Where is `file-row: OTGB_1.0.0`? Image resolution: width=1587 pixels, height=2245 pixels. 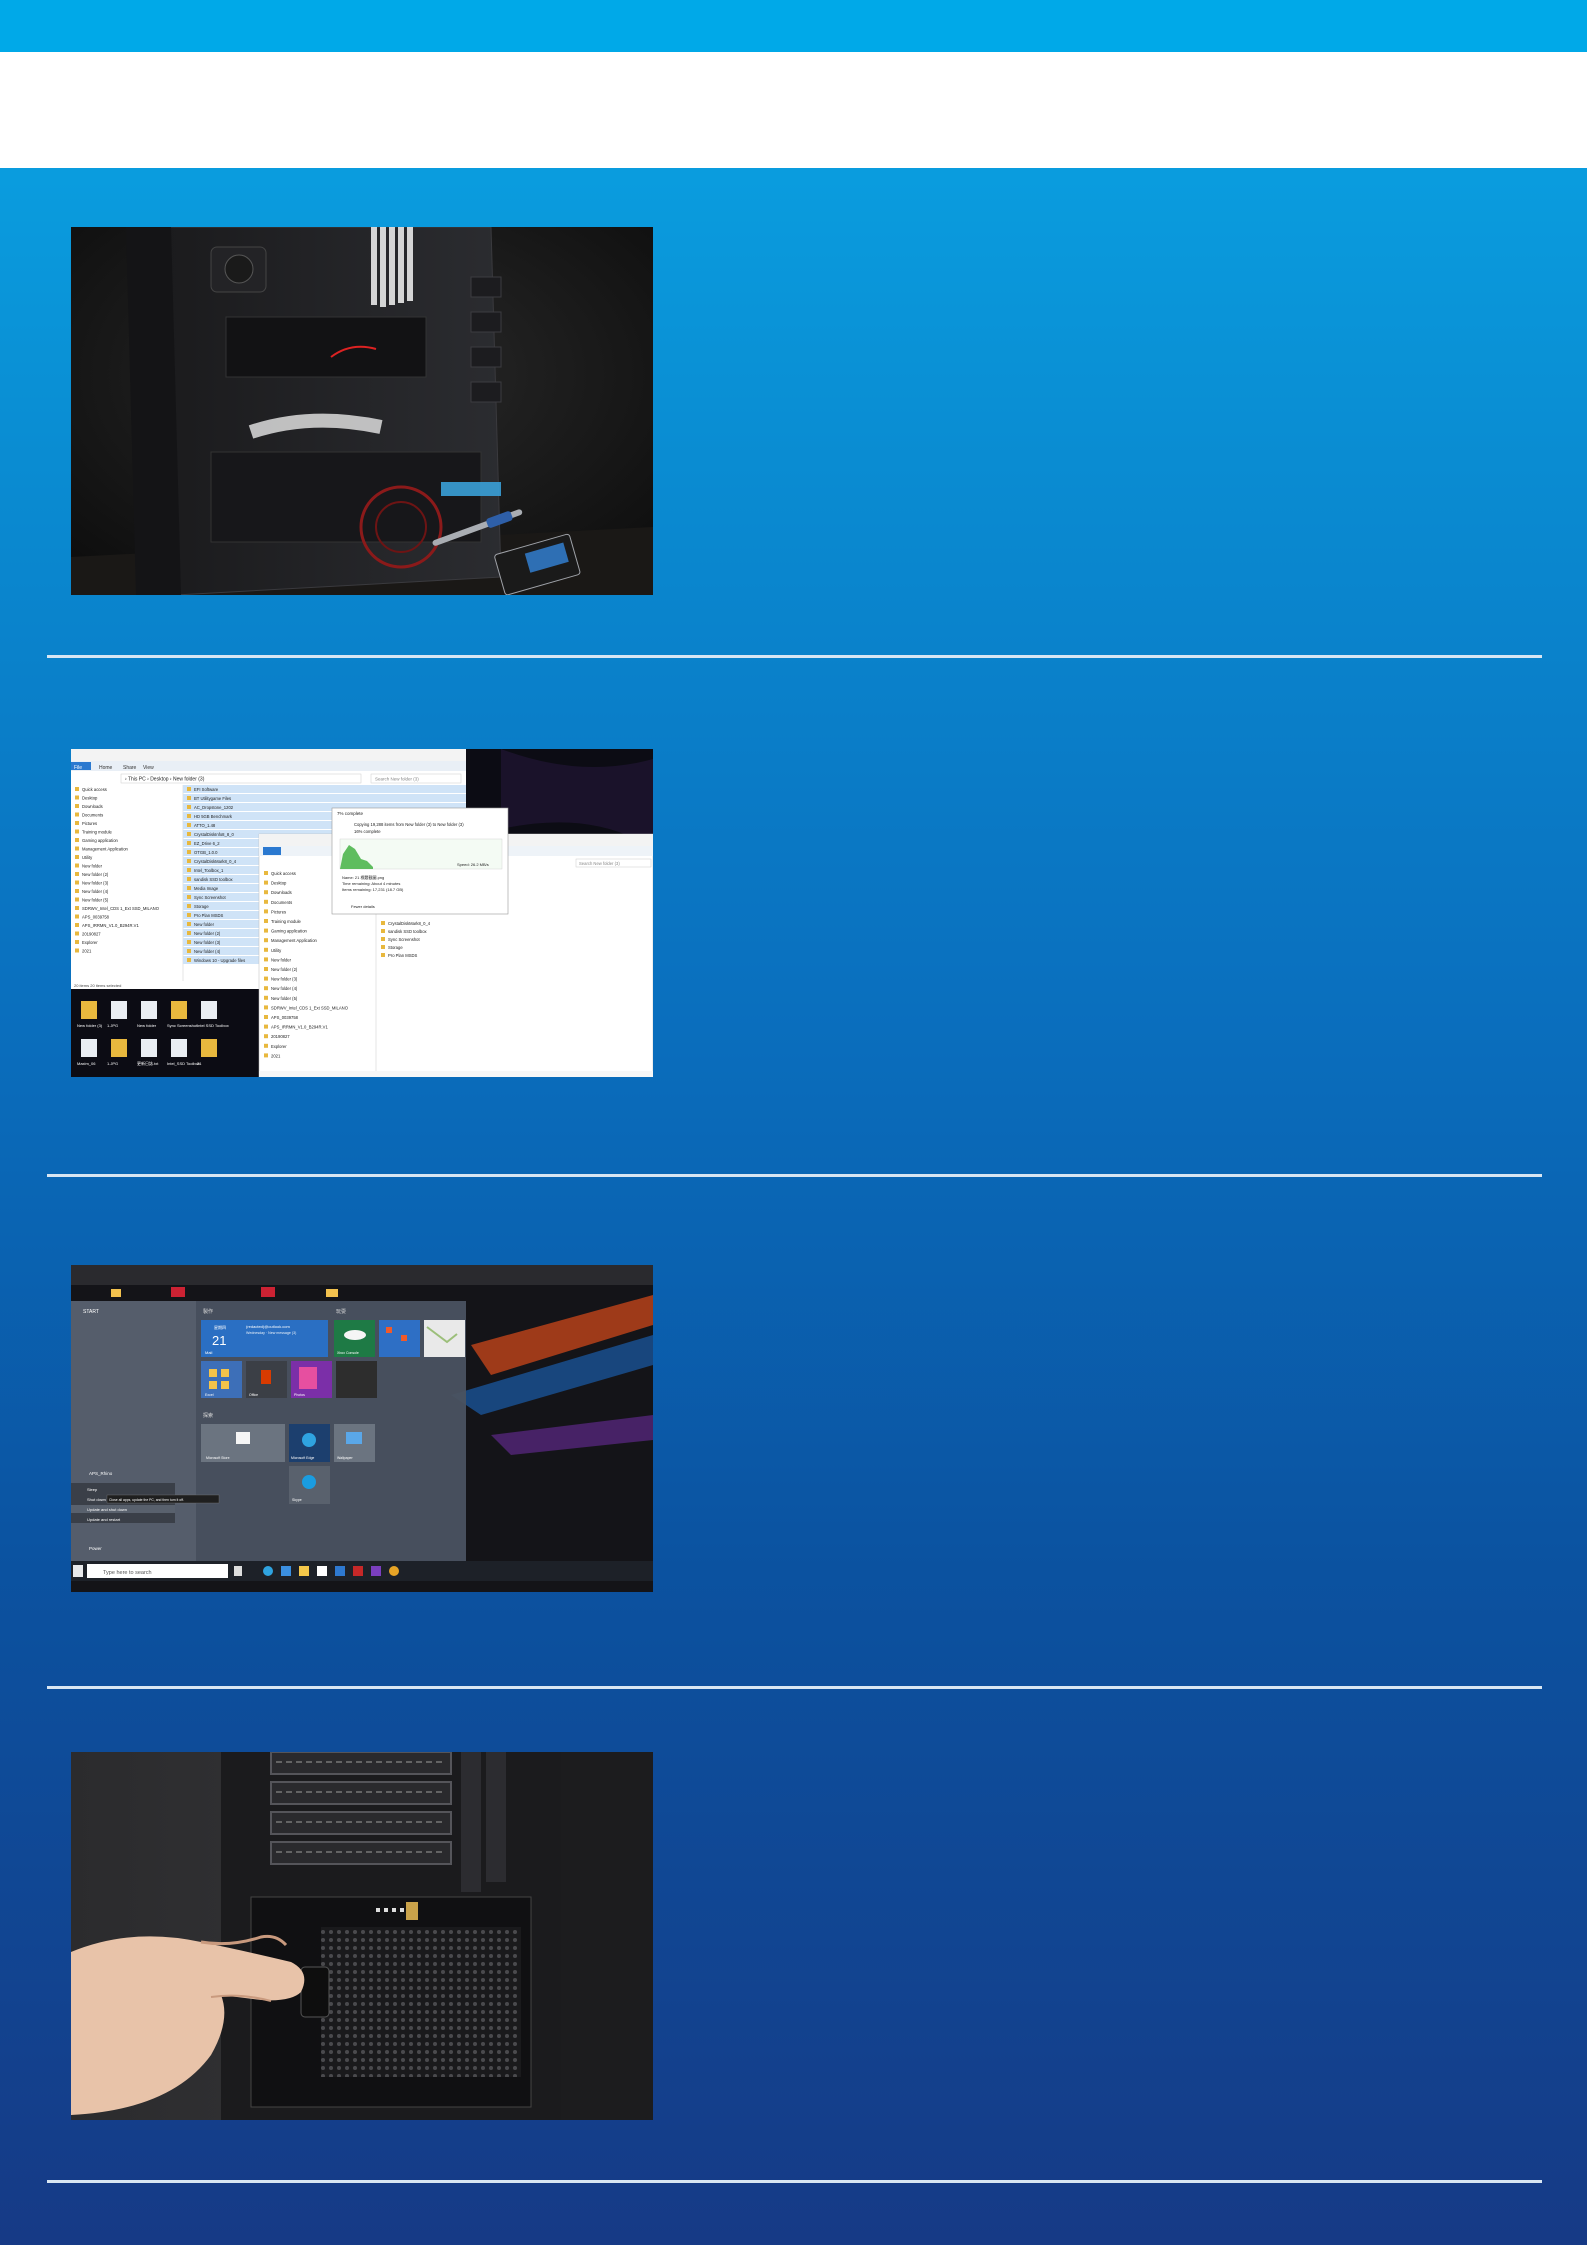
file-row: OTGB_1.0.0 is located at coordinates (206, 852).